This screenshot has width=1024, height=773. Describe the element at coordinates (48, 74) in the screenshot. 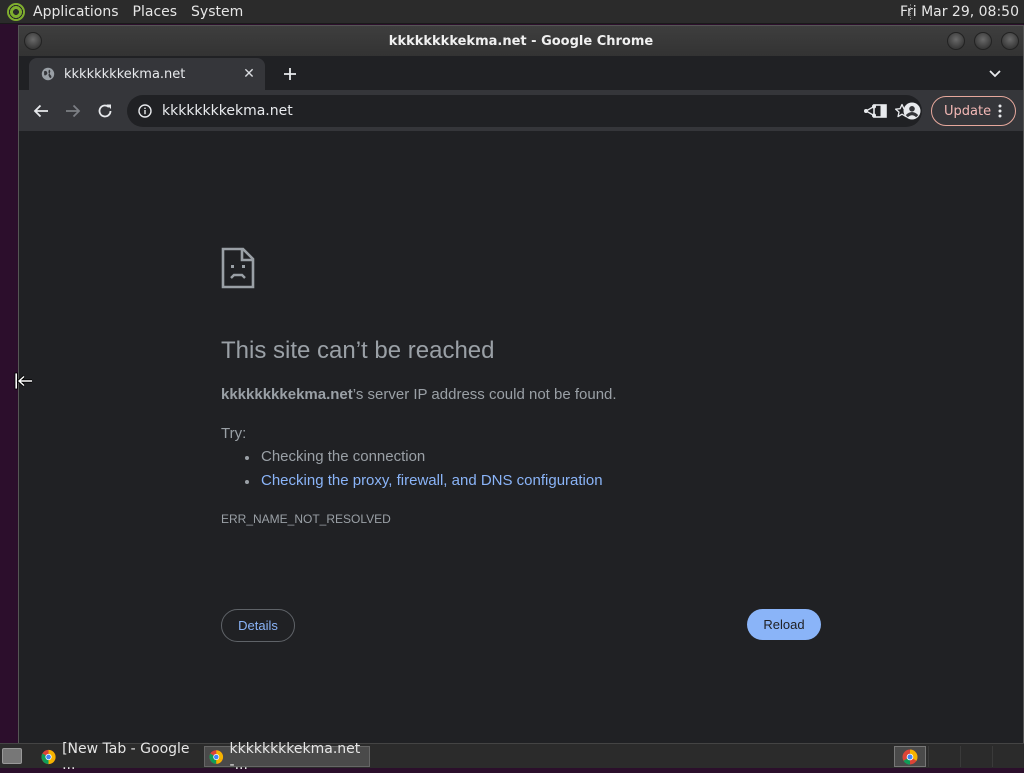

I see `globe-icon` at that location.